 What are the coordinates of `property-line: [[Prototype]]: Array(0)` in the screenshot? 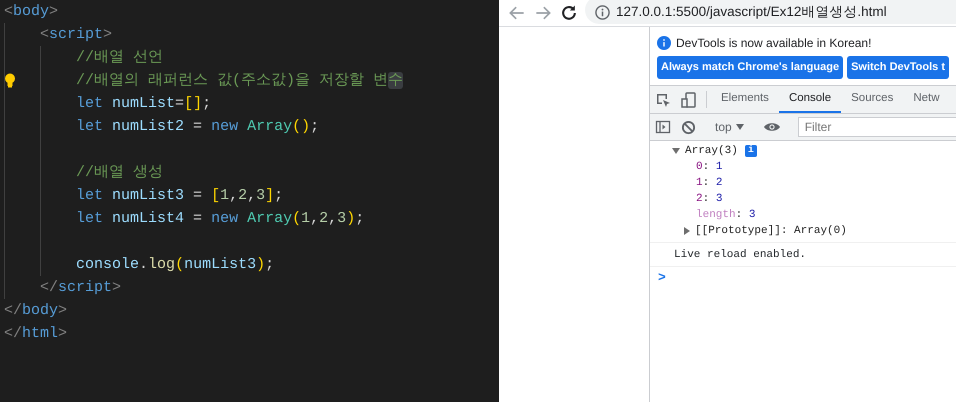 It's located at (771, 231).